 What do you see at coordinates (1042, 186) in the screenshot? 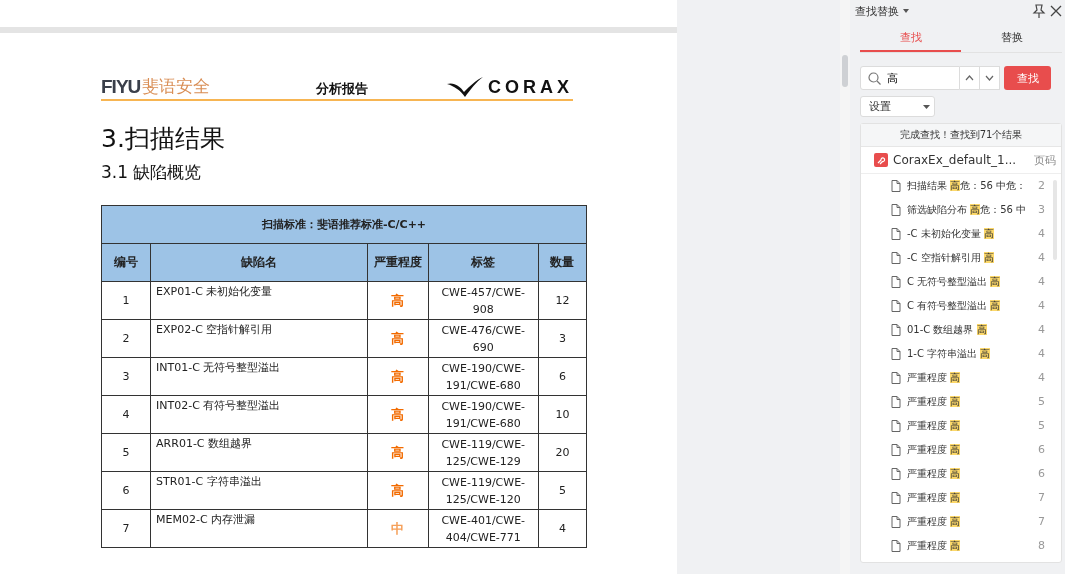
I see `page-number: 2` at bounding box center [1042, 186].